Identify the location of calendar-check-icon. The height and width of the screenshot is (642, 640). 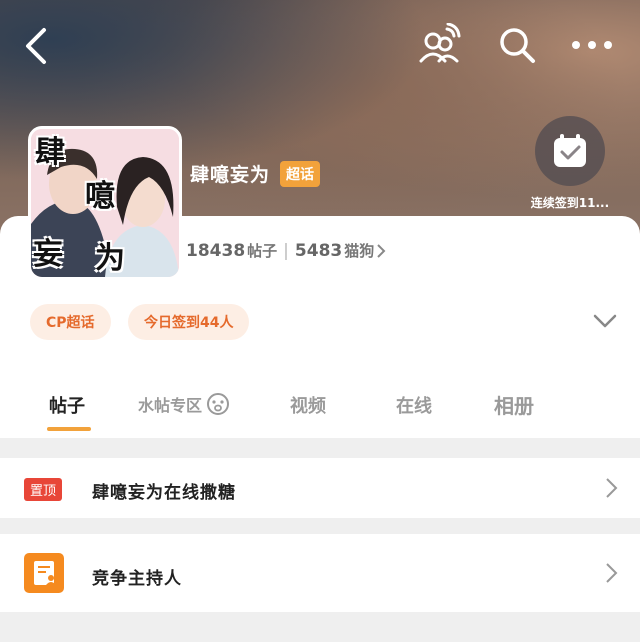
(570, 150).